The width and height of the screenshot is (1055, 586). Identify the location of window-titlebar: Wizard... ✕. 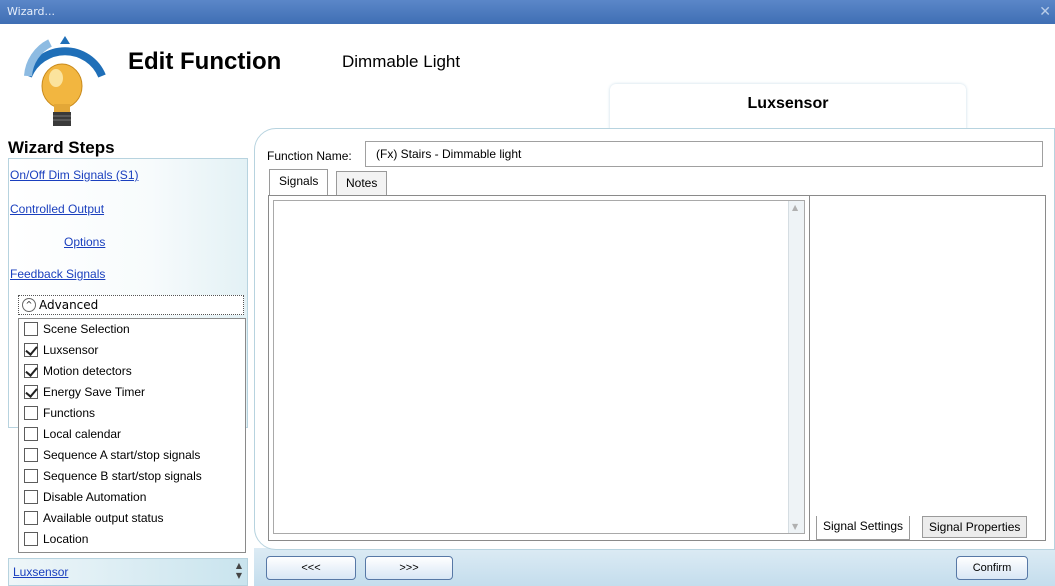
(527, 12).